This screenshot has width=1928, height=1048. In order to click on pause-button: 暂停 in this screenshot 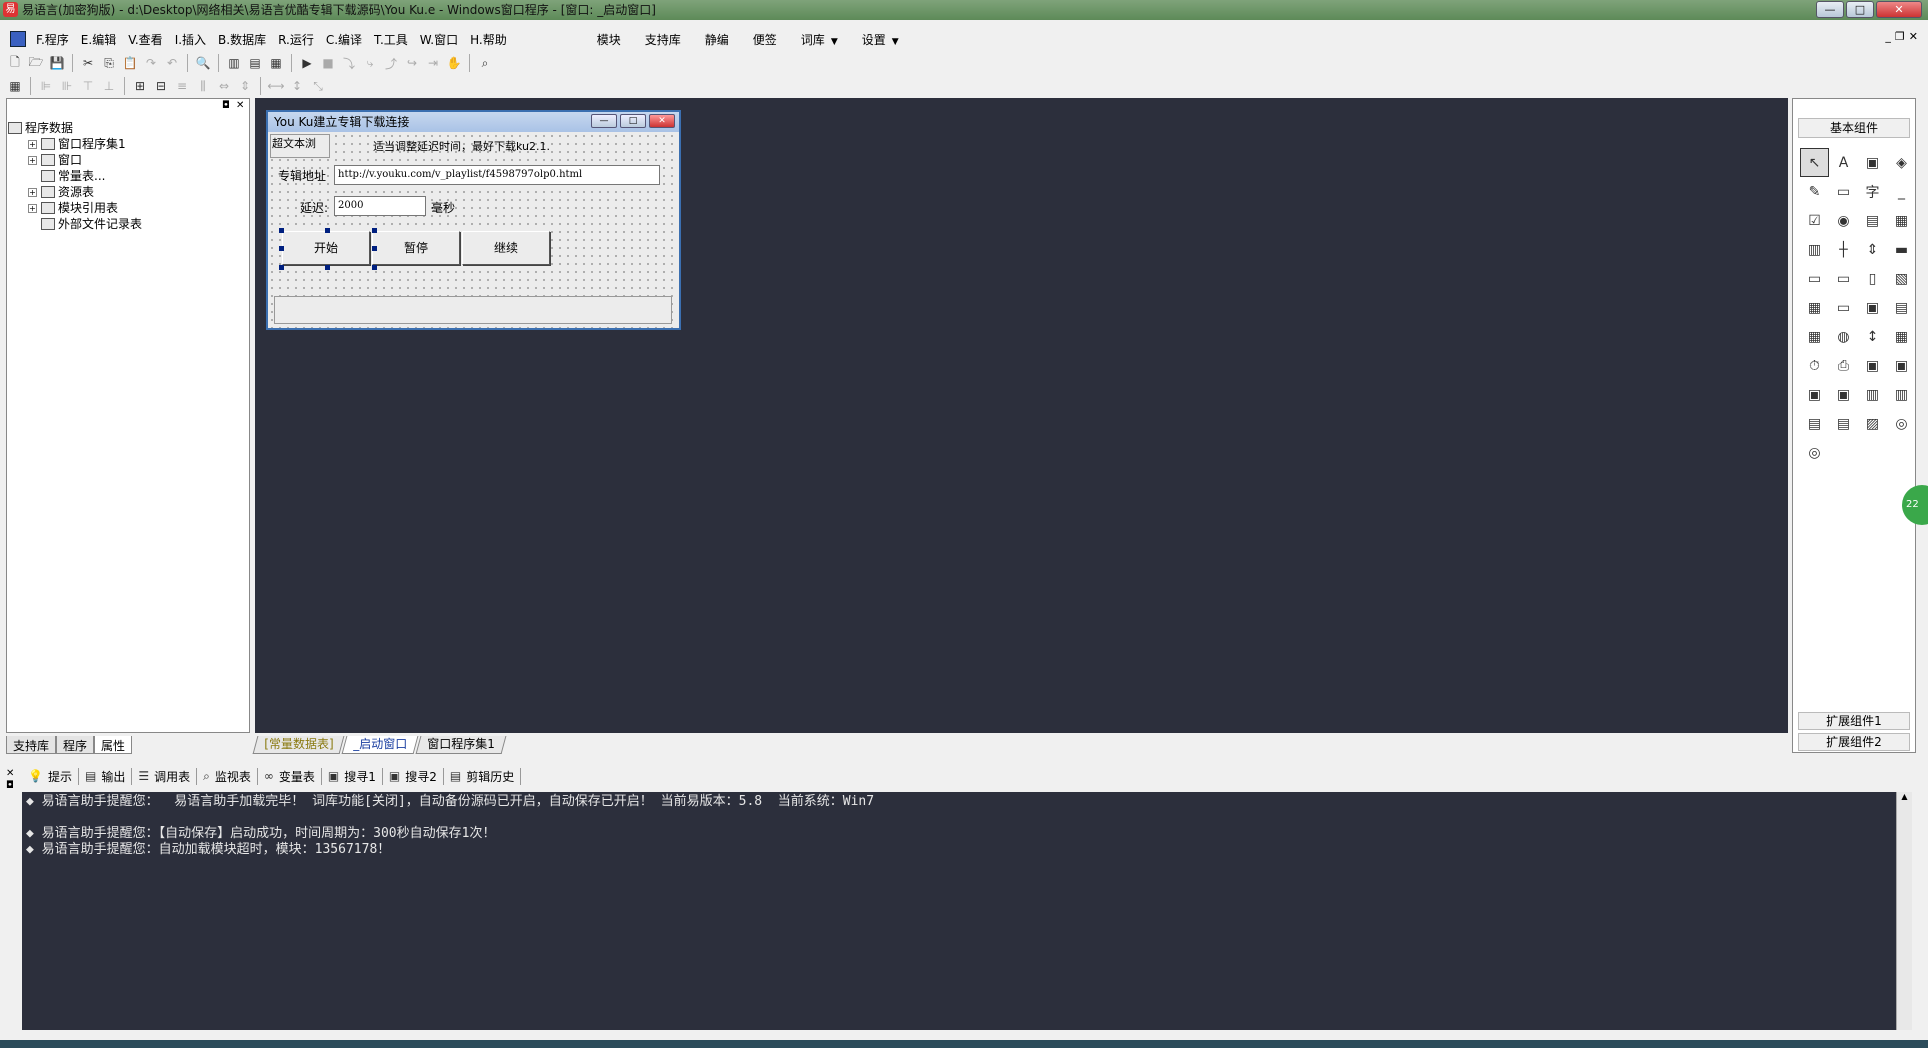, I will do `click(416, 248)`.